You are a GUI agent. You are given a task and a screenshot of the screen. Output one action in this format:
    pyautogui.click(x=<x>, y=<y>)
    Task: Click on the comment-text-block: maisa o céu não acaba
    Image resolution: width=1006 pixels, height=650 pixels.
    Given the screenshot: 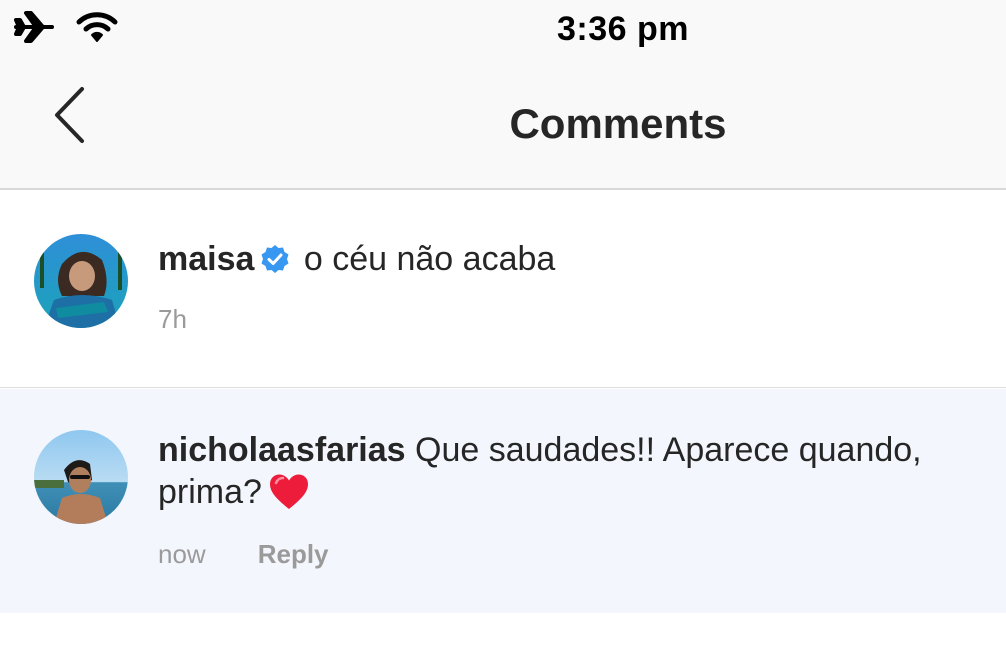 What is the action you would take?
    pyautogui.click(x=579, y=261)
    